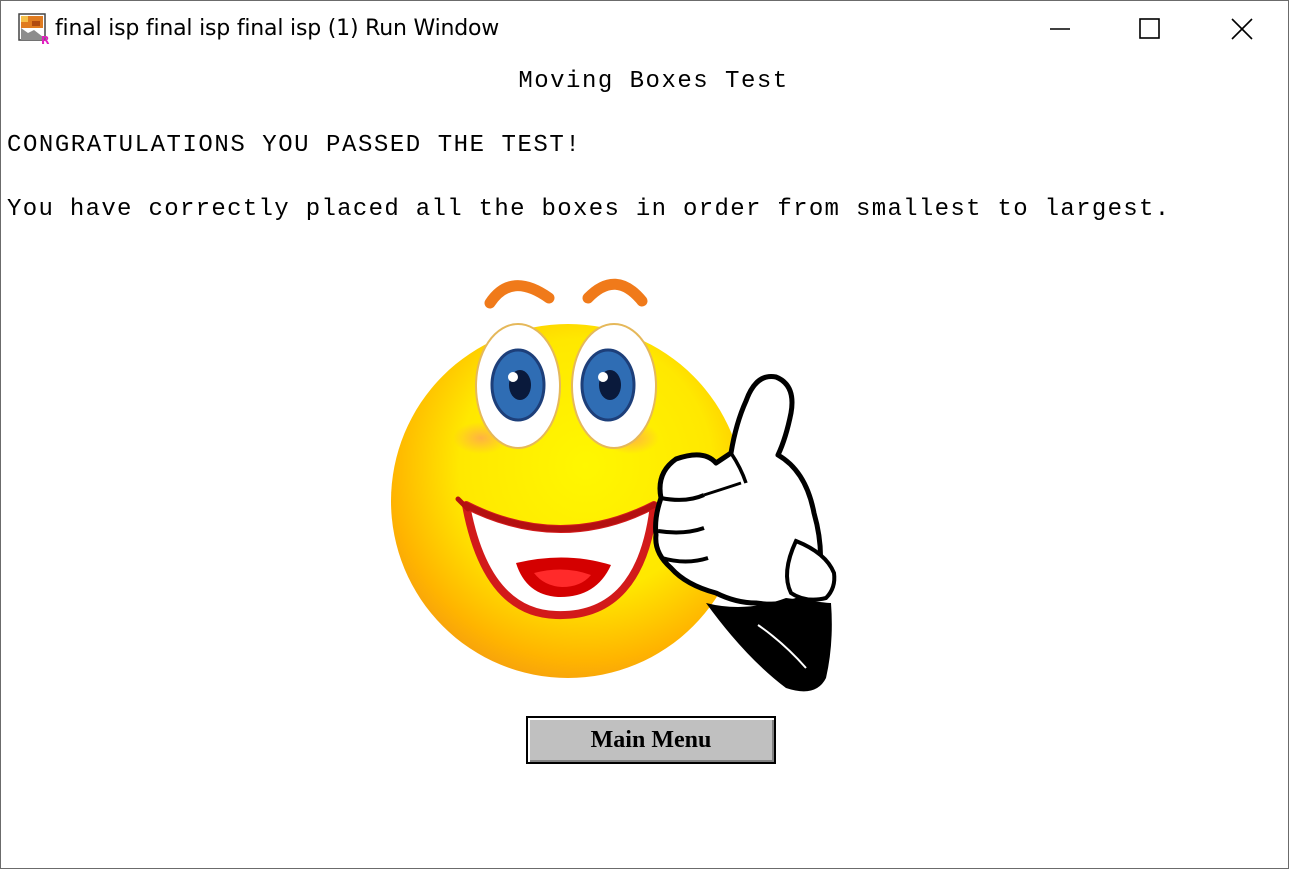  Describe the element at coordinates (34, 29) in the screenshot. I see `ready-to-program-icon: R` at that location.